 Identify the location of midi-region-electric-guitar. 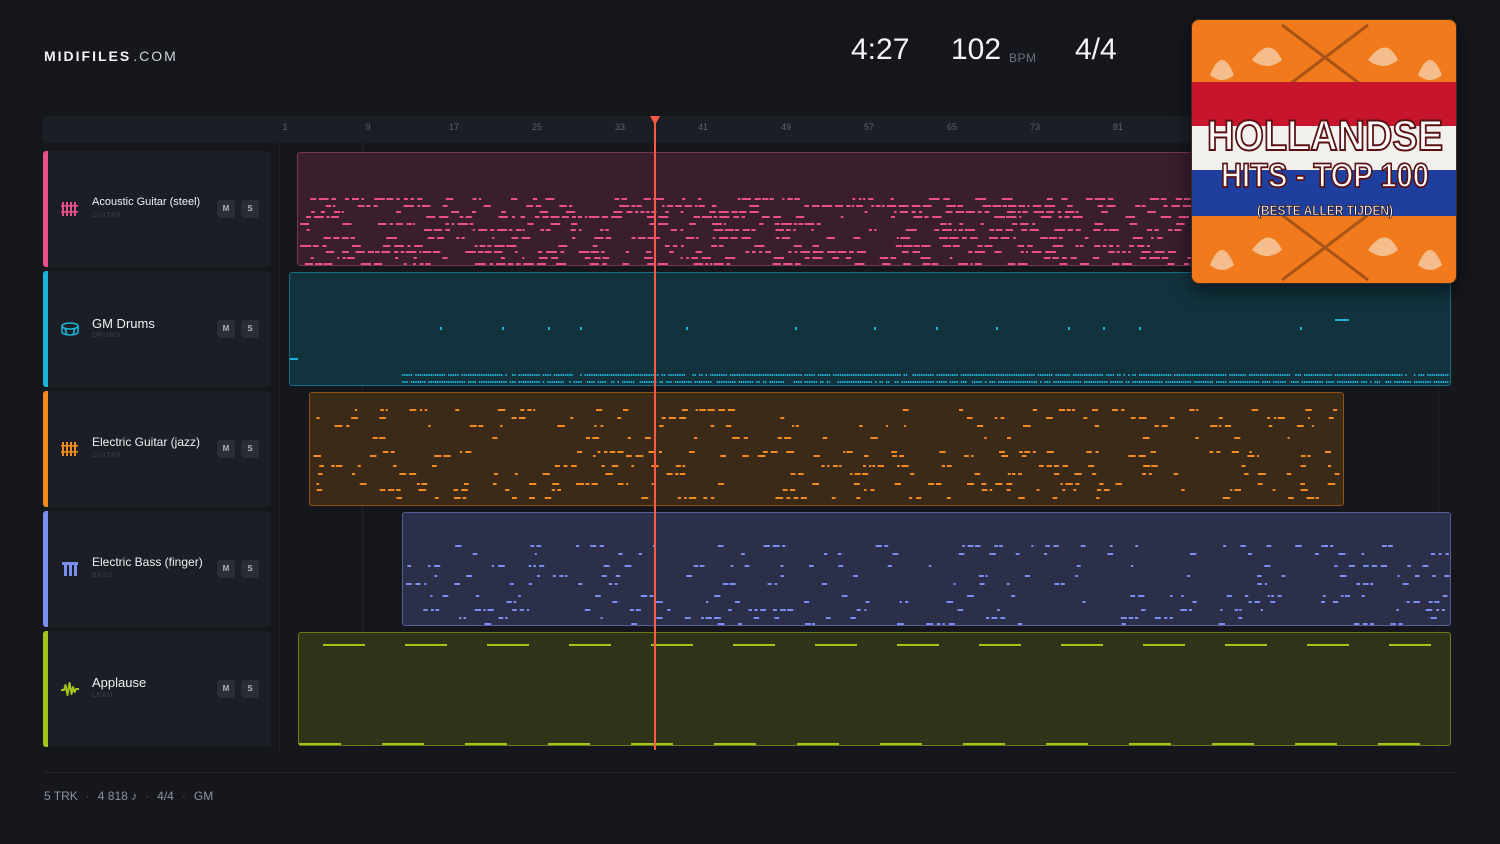
(826, 449).